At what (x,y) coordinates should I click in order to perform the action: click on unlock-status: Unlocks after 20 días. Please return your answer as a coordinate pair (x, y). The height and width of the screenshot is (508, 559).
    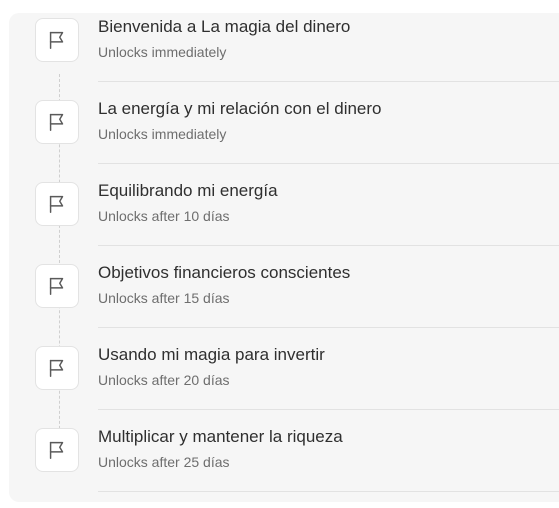
    Looking at the image, I should click on (164, 380).